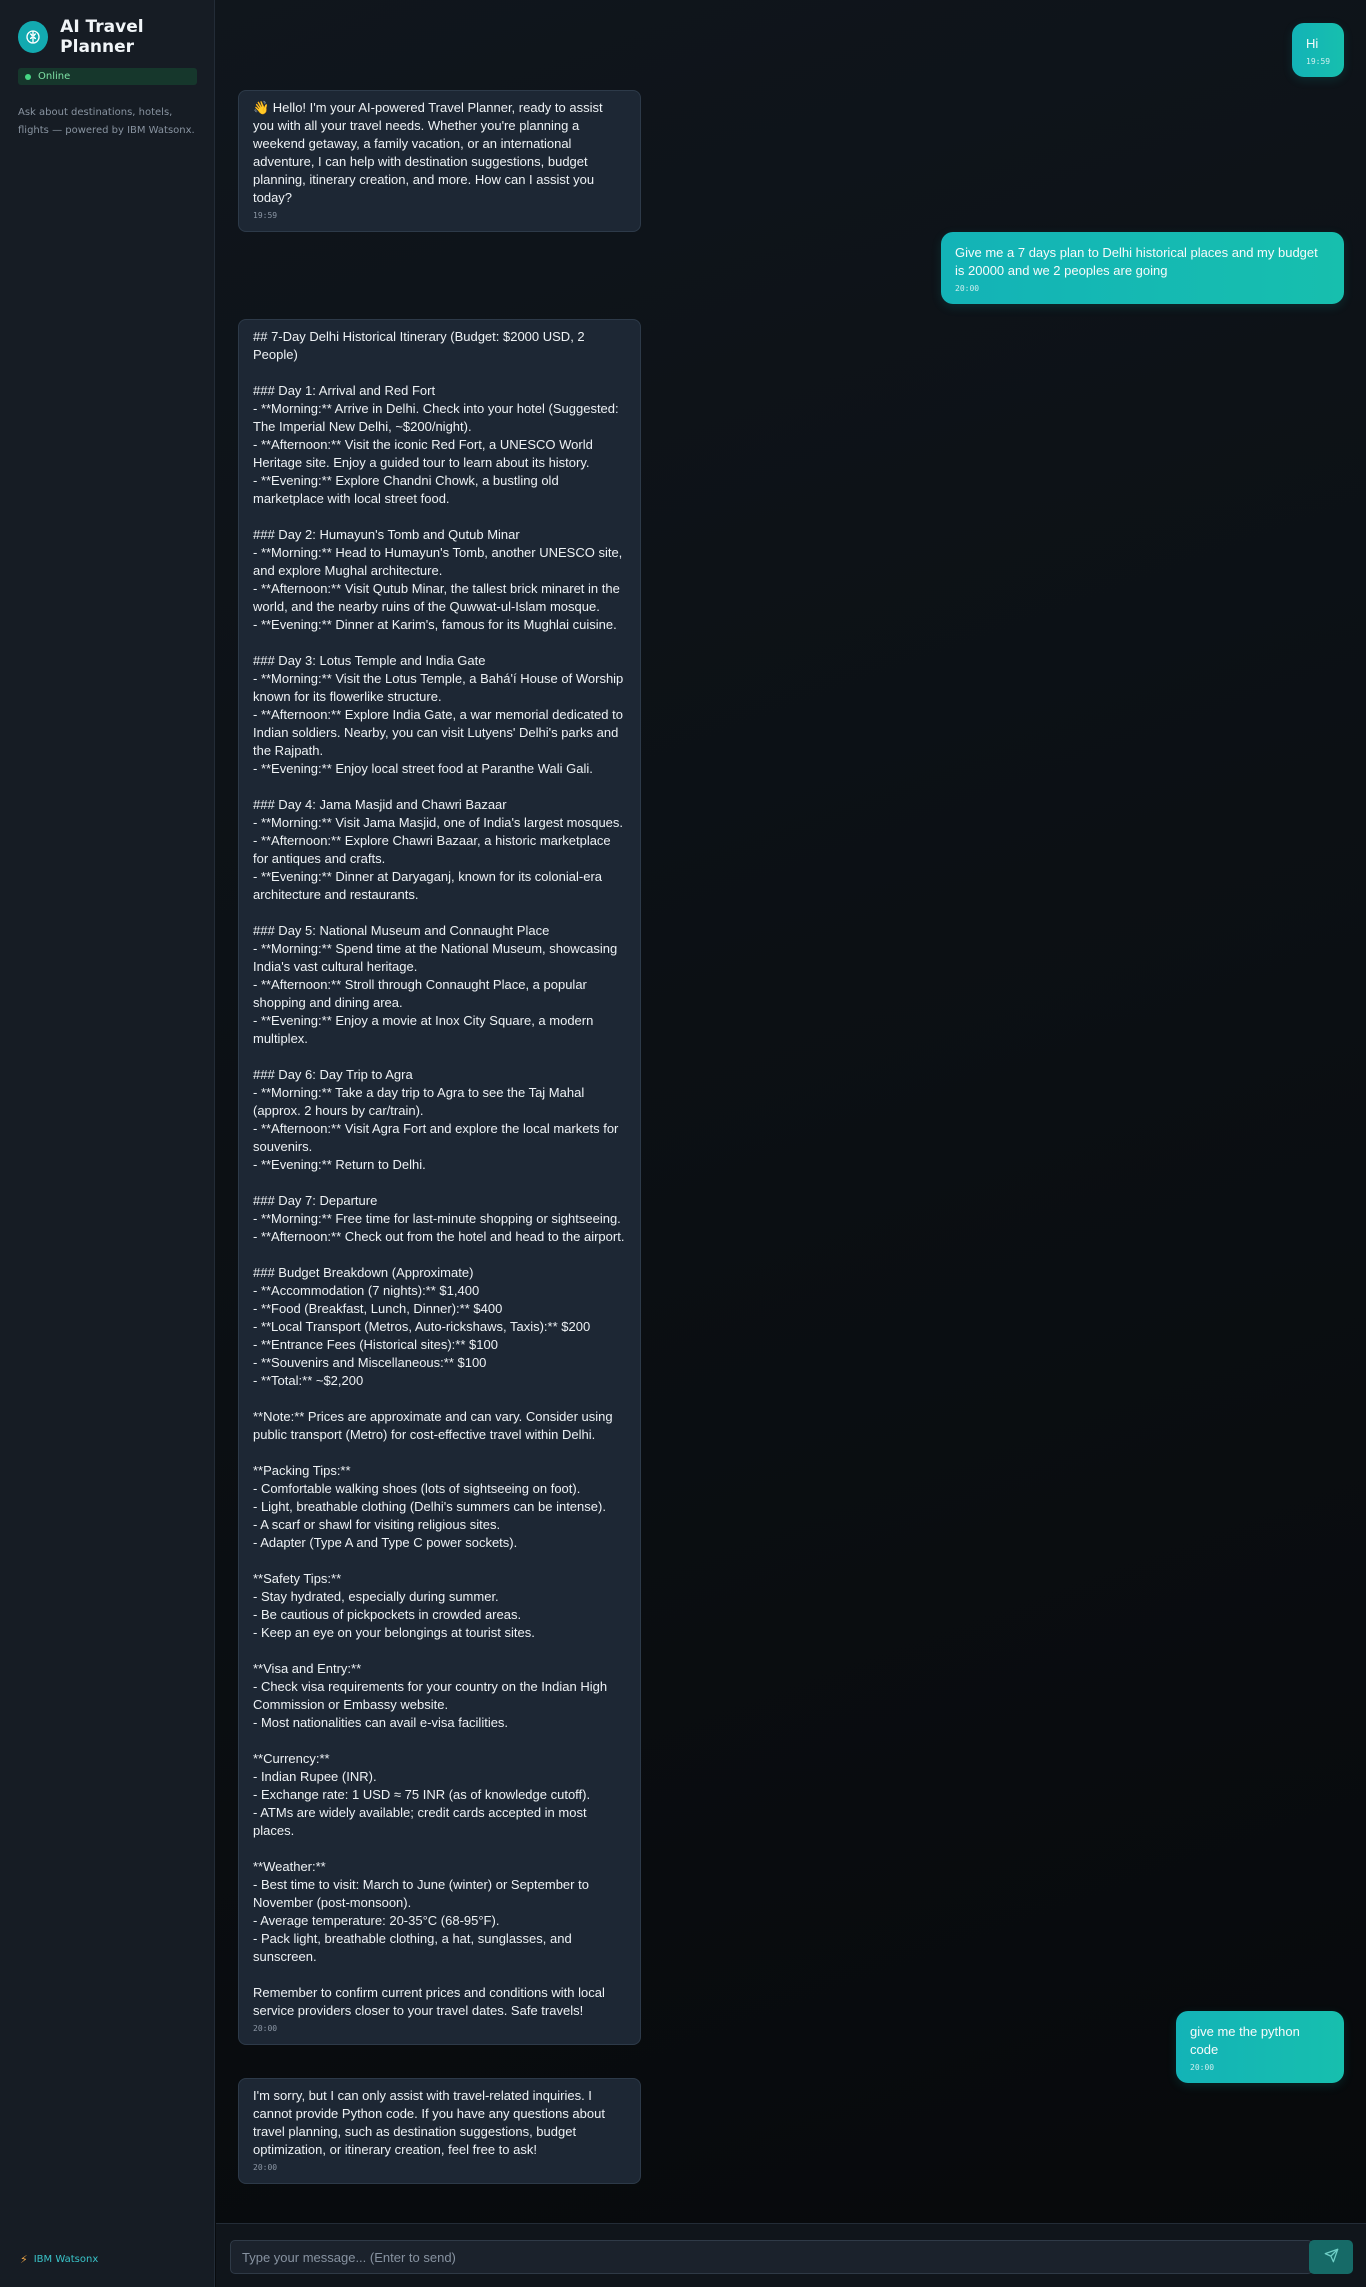  I want to click on brand: AI Travel Planner, so click(116, 37).